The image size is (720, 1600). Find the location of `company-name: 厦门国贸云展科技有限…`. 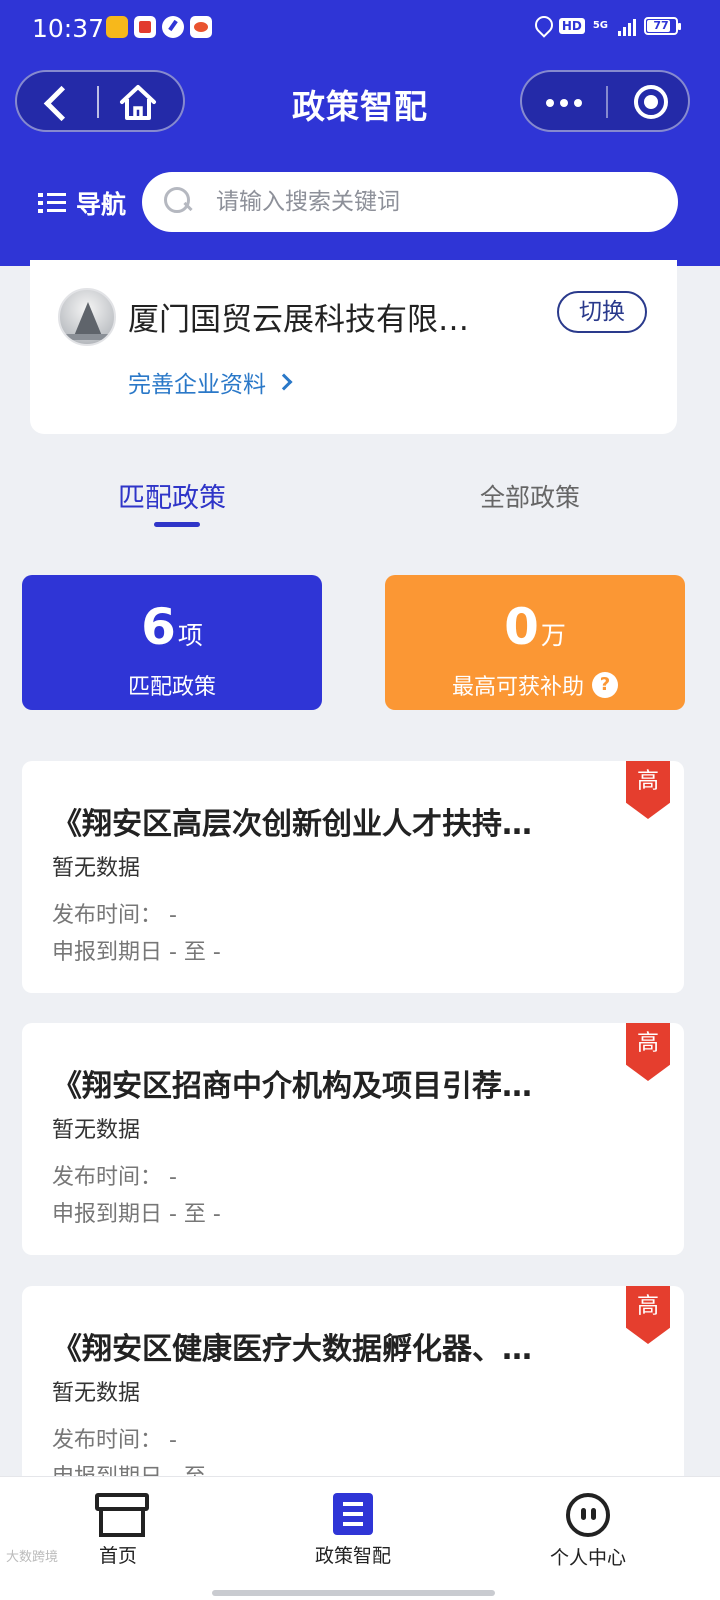

company-name: 厦门国贸云展科技有限… is located at coordinates (298, 320).